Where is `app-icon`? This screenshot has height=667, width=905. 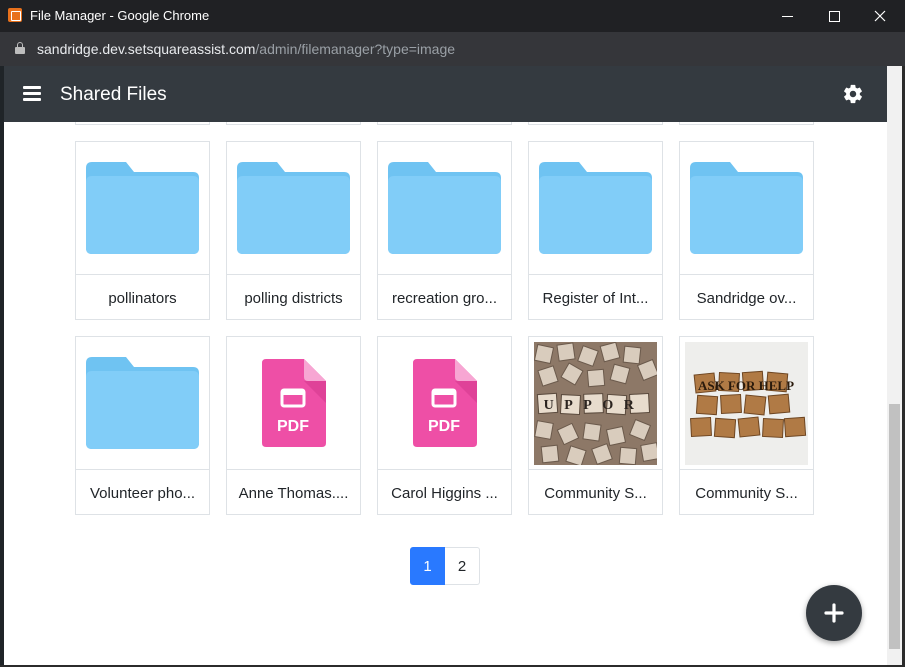 app-icon is located at coordinates (15, 15).